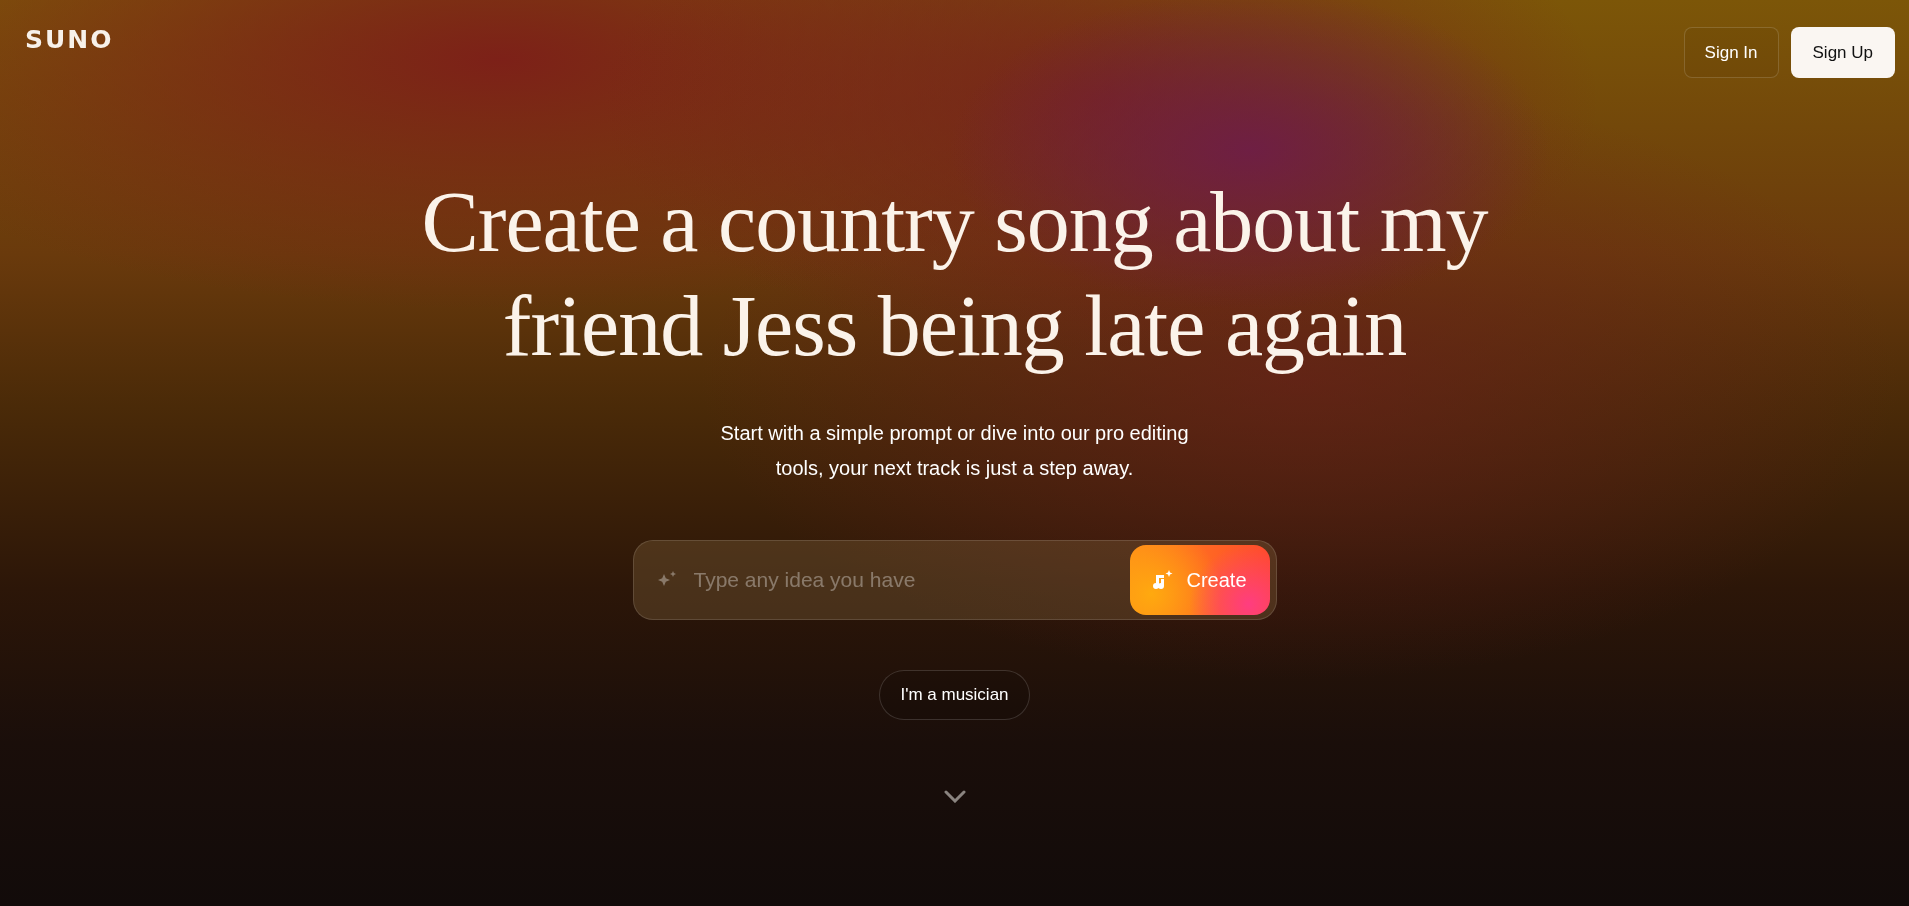  What do you see at coordinates (954, 695) in the screenshot?
I see `musician-button: I'm a musician` at bounding box center [954, 695].